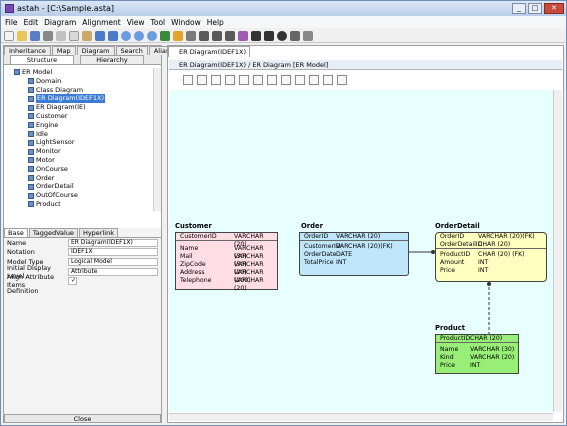  Describe the element at coordinates (131, 50) in the screenshot. I see `tab-search: Search` at that location.